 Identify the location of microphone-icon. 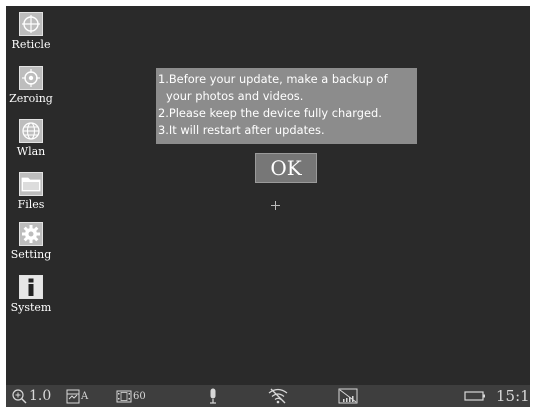
(213, 396).